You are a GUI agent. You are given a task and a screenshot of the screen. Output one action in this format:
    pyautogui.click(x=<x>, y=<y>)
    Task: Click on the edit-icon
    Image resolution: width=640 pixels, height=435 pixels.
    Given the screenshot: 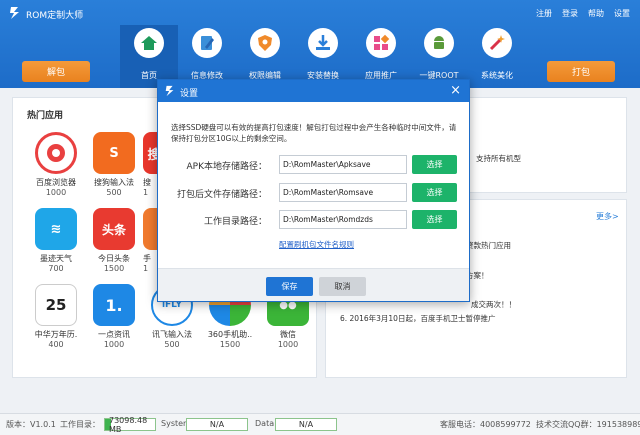 What is the action you would take?
    pyautogui.click(x=207, y=43)
    